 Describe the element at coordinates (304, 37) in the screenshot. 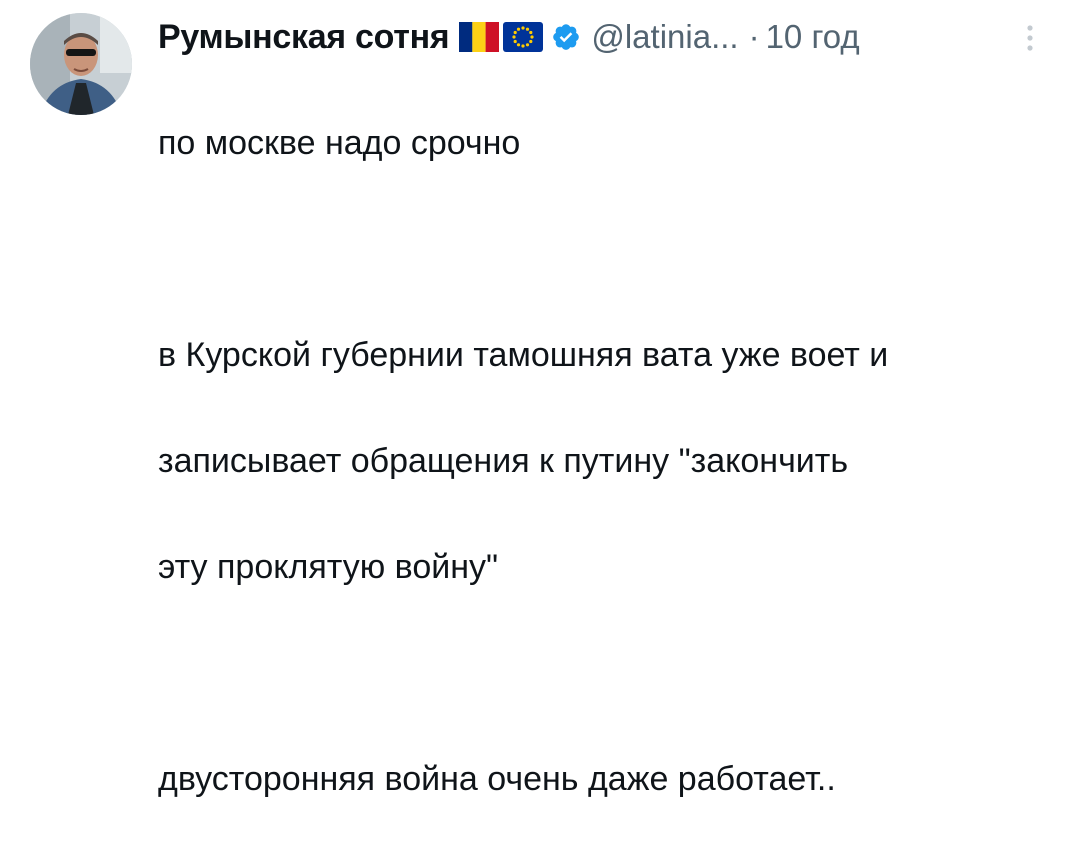

I see `display-name: Румынская сотня` at that location.